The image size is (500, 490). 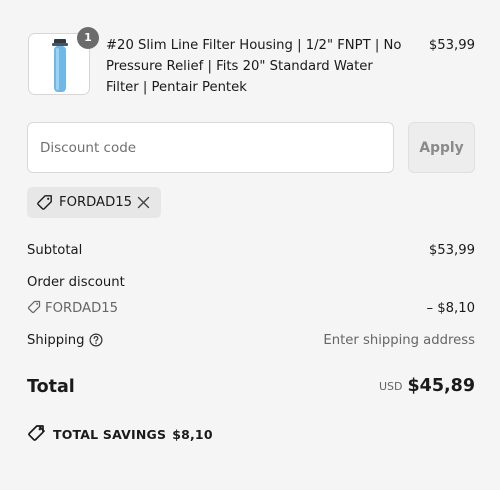 What do you see at coordinates (390, 386) in the screenshot?
I see `currency-code: USD` at bounding box center [390, 386].